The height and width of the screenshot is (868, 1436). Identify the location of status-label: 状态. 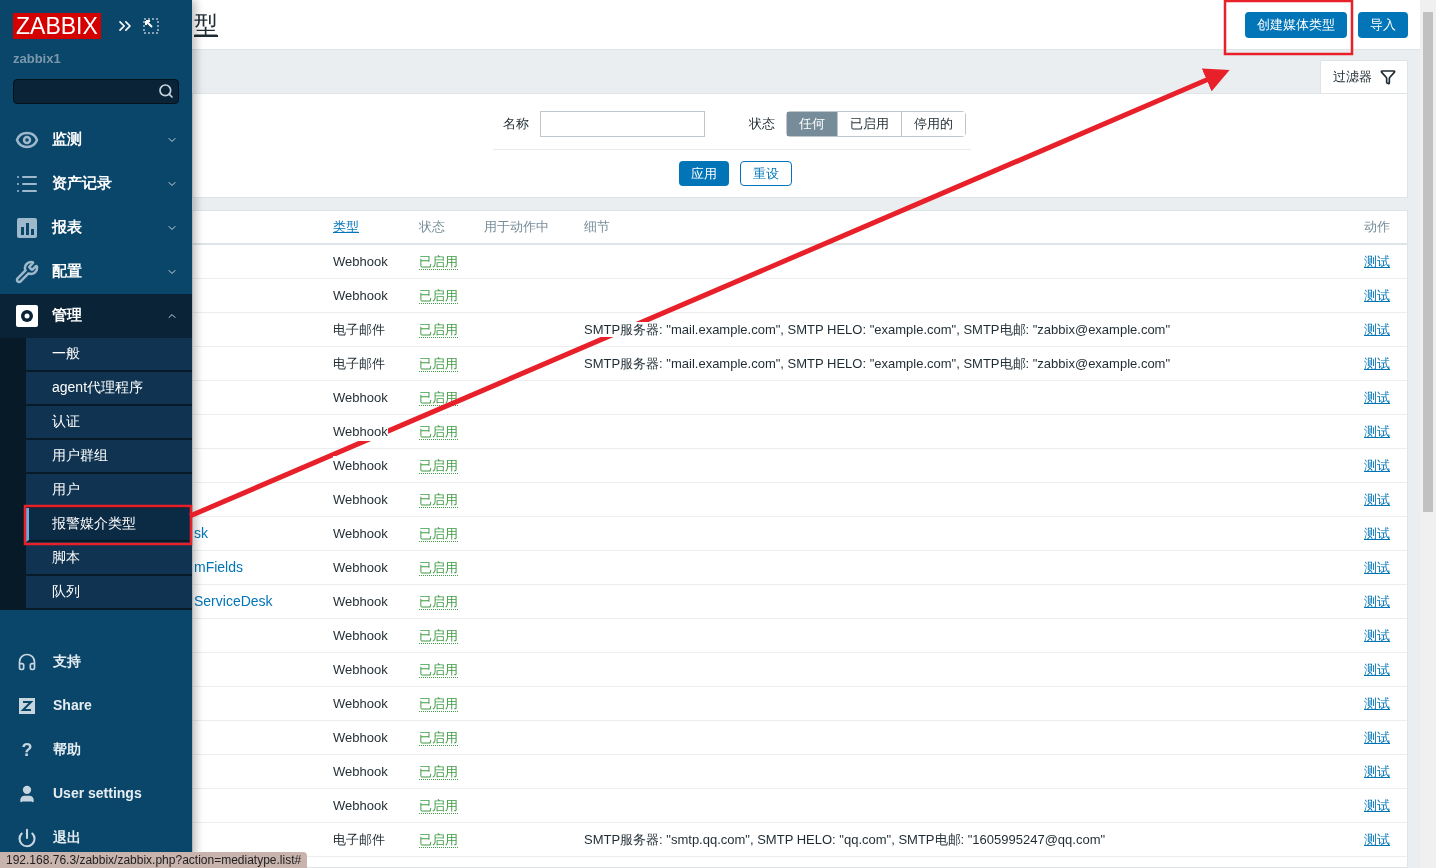
(762, 124).